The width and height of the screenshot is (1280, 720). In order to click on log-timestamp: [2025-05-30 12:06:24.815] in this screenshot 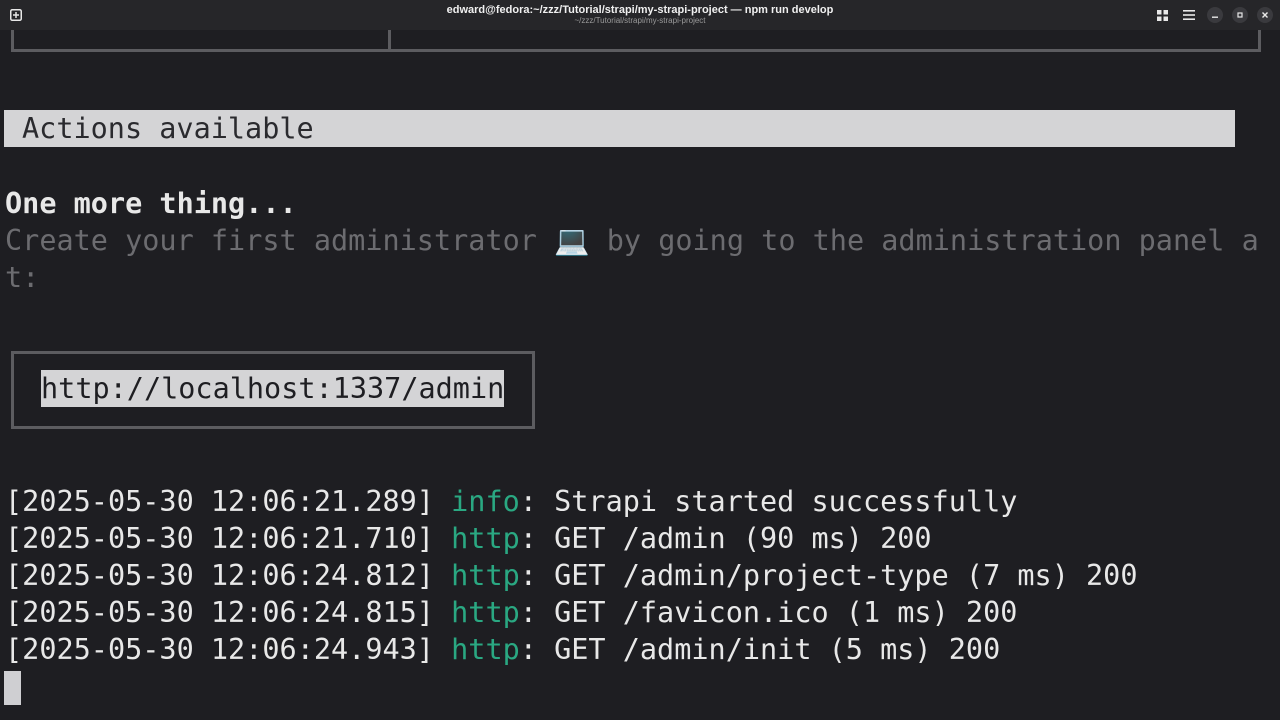, I will do `click(219, 612)`.